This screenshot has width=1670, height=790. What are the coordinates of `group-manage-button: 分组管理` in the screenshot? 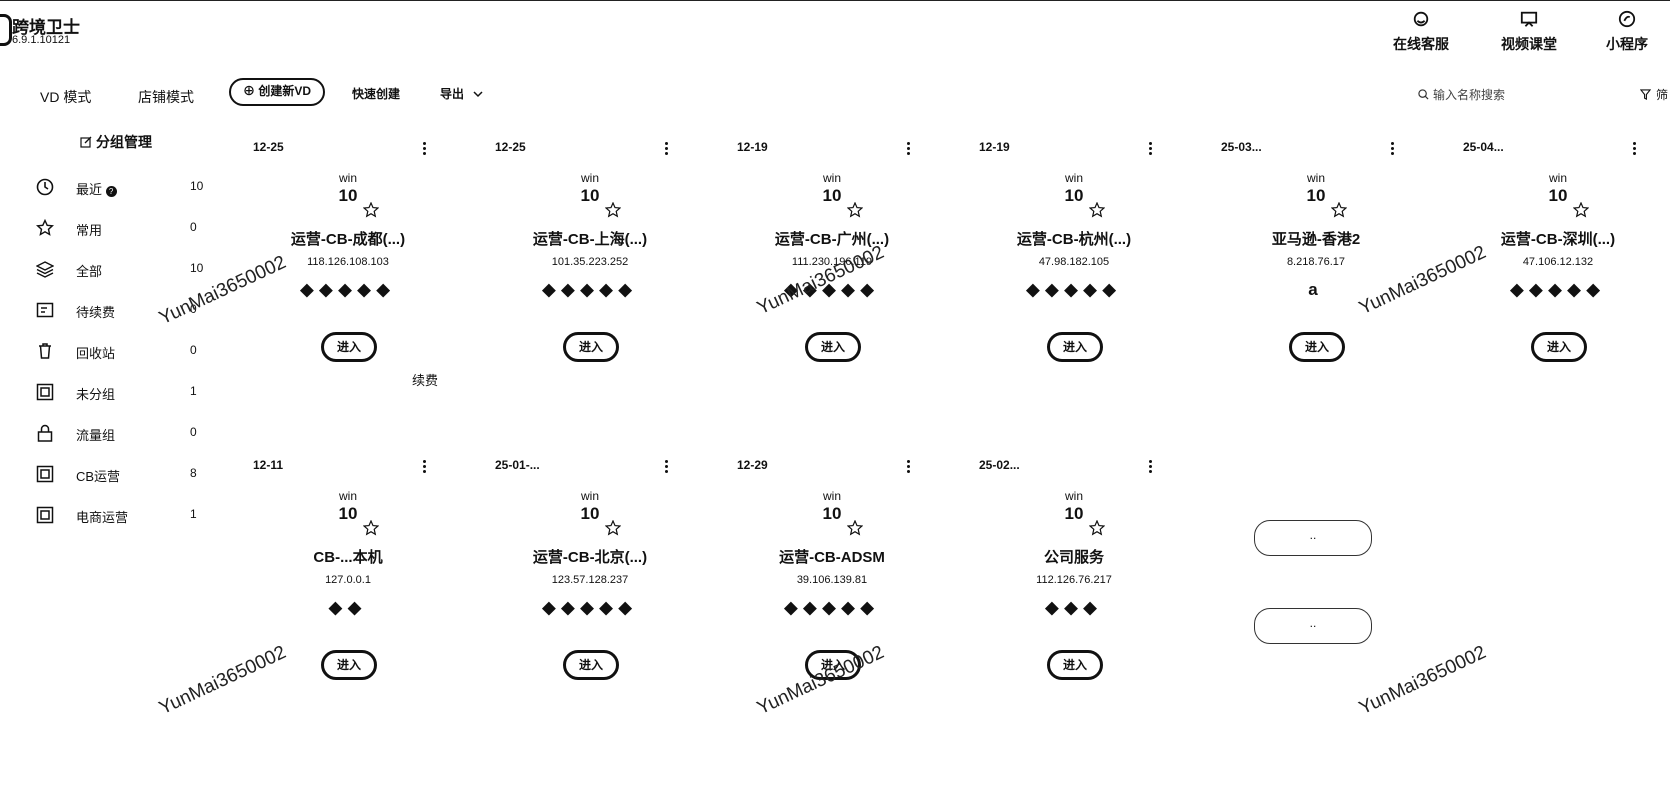 It's located at (116, 142).